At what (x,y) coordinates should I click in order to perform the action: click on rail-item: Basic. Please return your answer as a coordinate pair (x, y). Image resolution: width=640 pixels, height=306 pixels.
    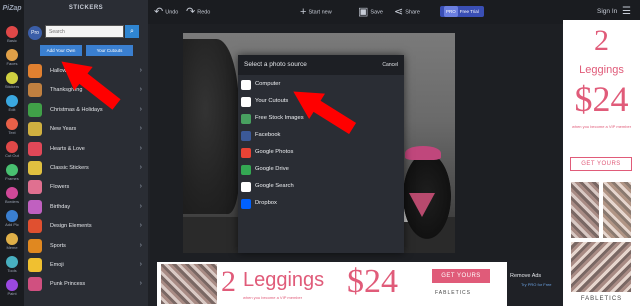
    Looking at the image, I should click on (12, 36).